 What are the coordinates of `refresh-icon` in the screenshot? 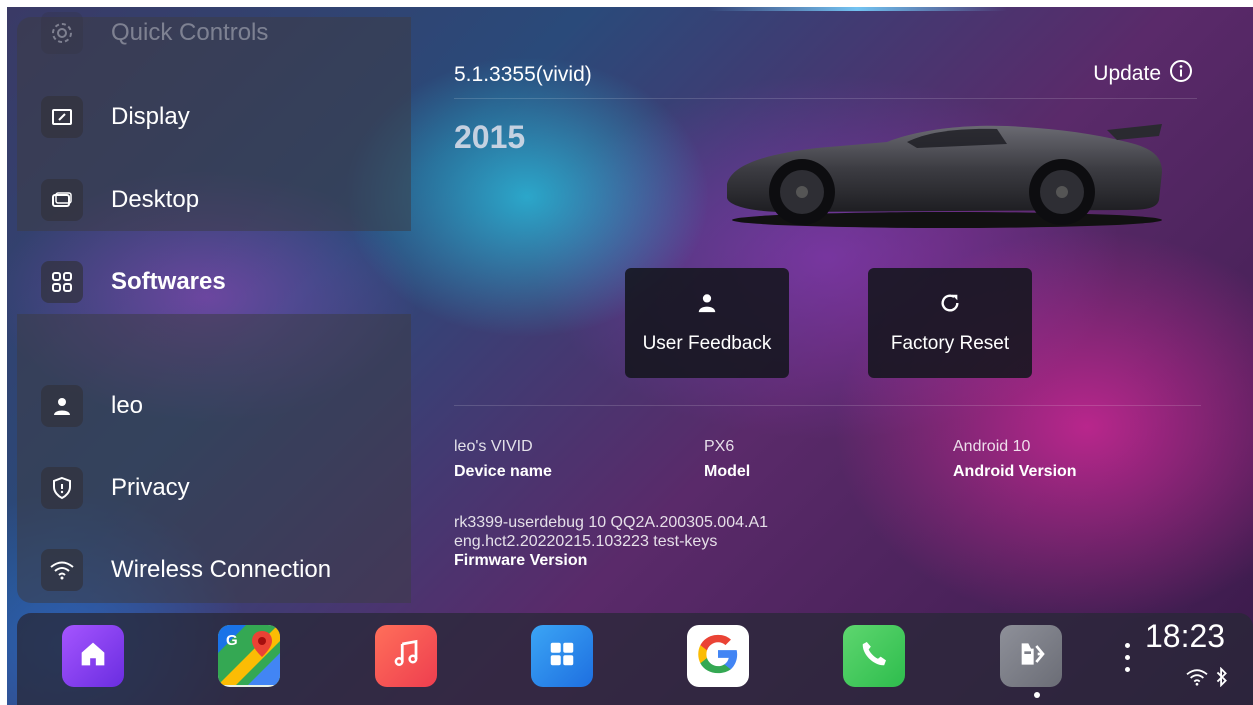 It's located at (950, 305).